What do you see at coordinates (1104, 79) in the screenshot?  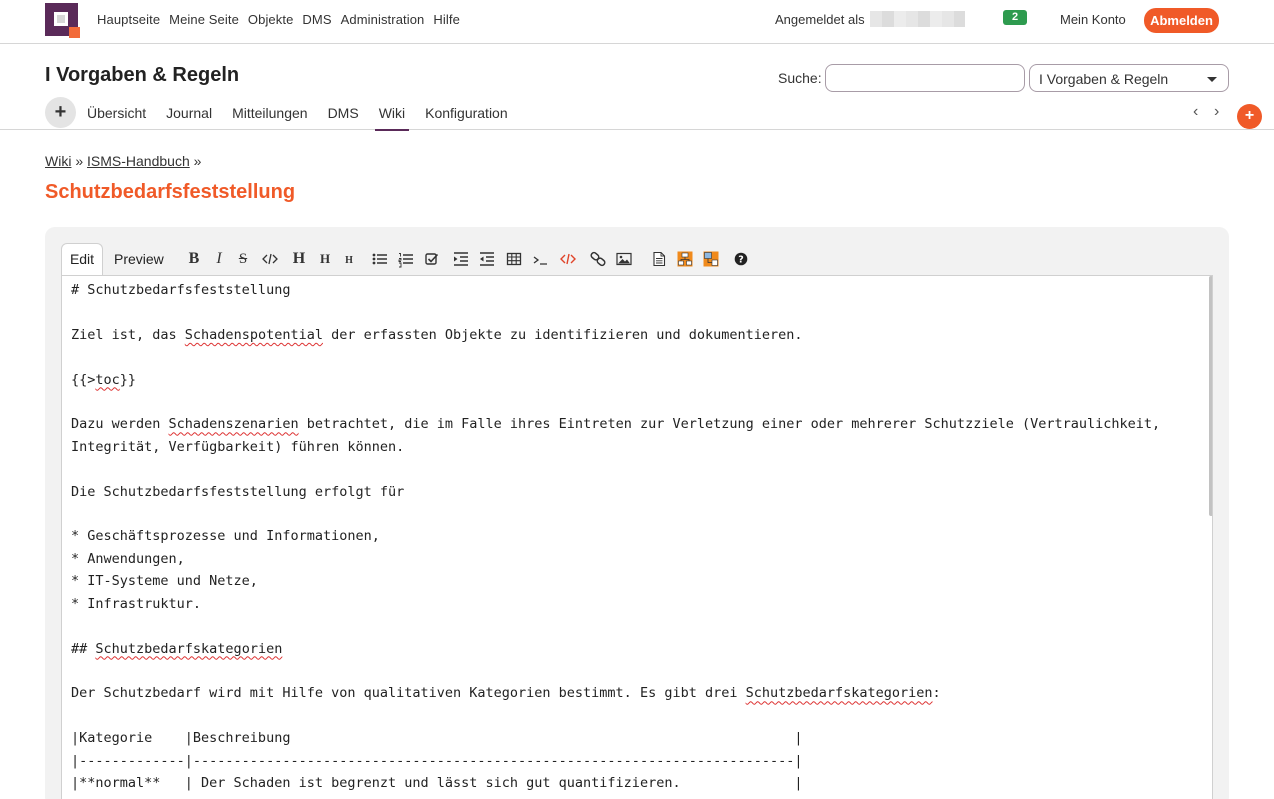 I see `project-select-value: I Vorgaben & Regeln` at bounding box center [1104, 79].